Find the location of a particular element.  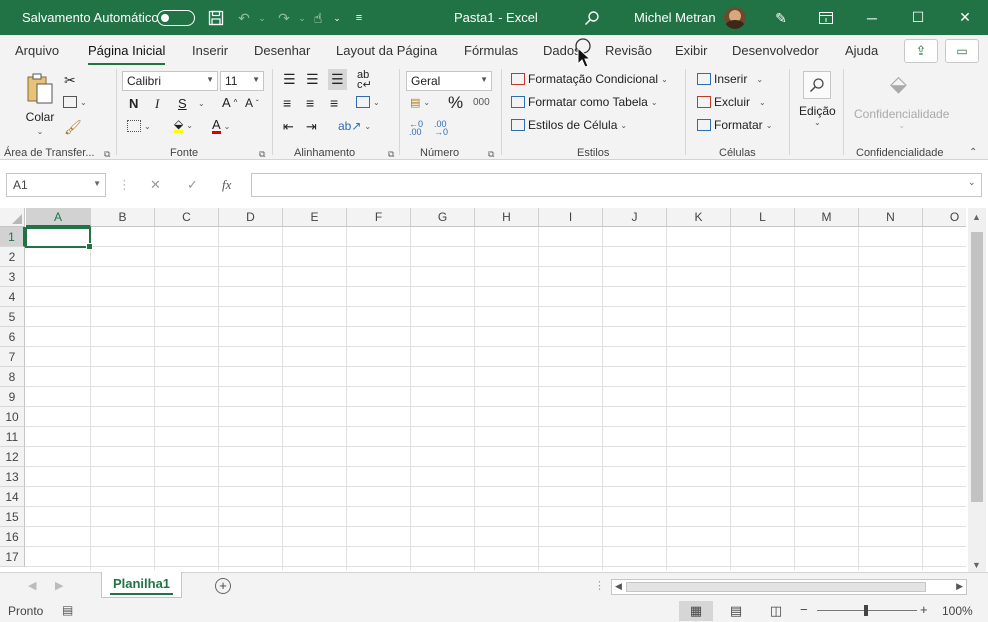

add-sheet-icon: + is located at coordinates (223, 586).